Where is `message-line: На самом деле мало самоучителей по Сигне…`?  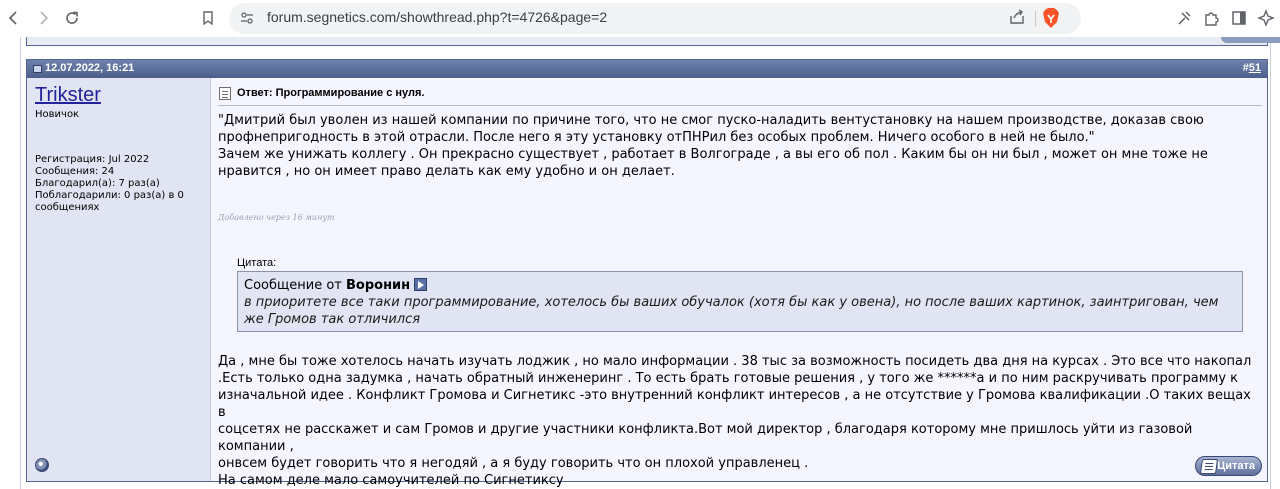 message-line: На самом деле мало самоучителей по Сигне… is located at coordinates (391, 480).